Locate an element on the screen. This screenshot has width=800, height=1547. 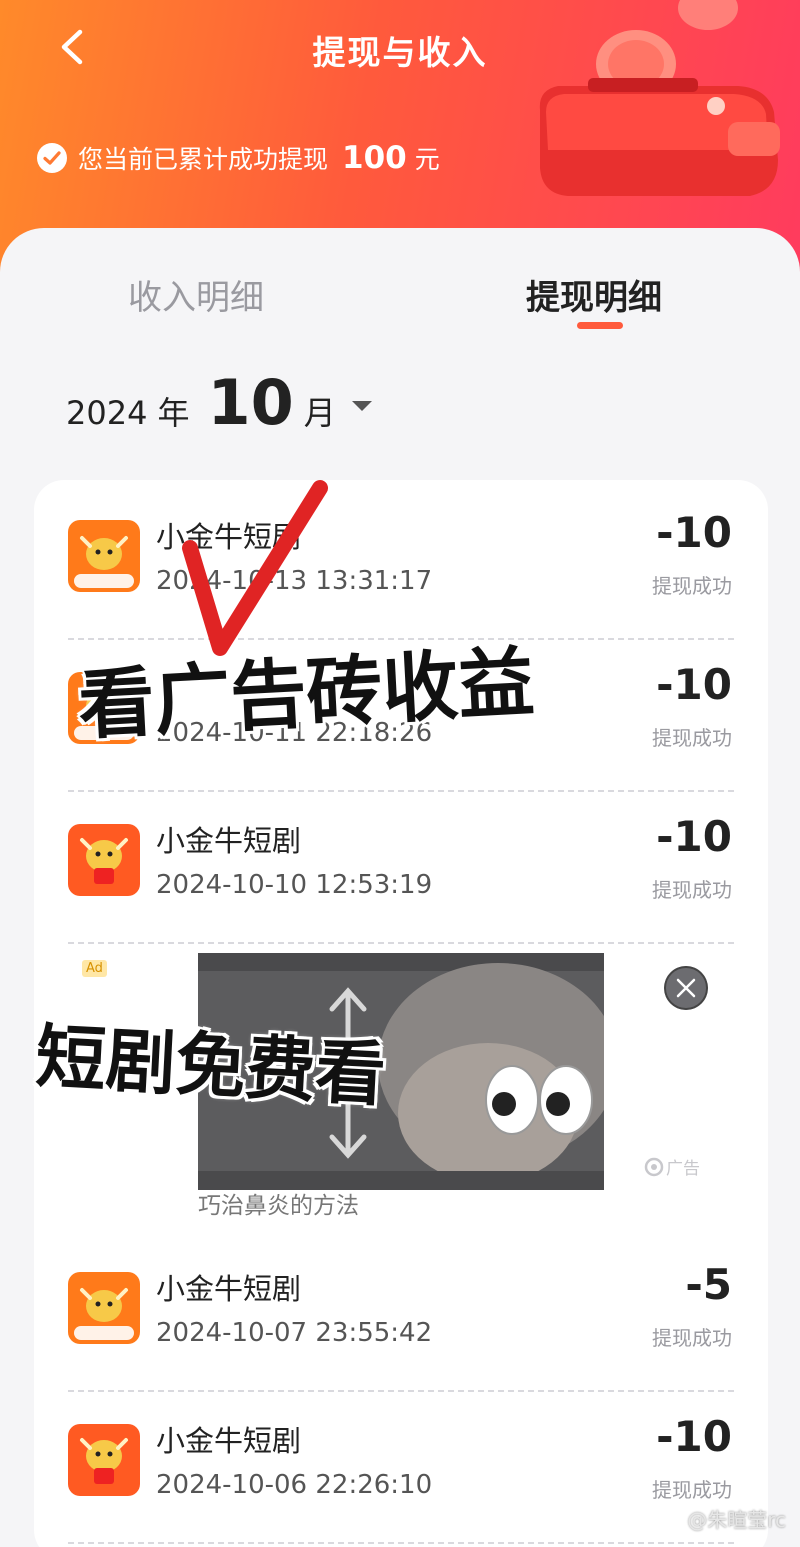
summary-text: 您当前已累计成功提现 is located at coordinates (203, 159).